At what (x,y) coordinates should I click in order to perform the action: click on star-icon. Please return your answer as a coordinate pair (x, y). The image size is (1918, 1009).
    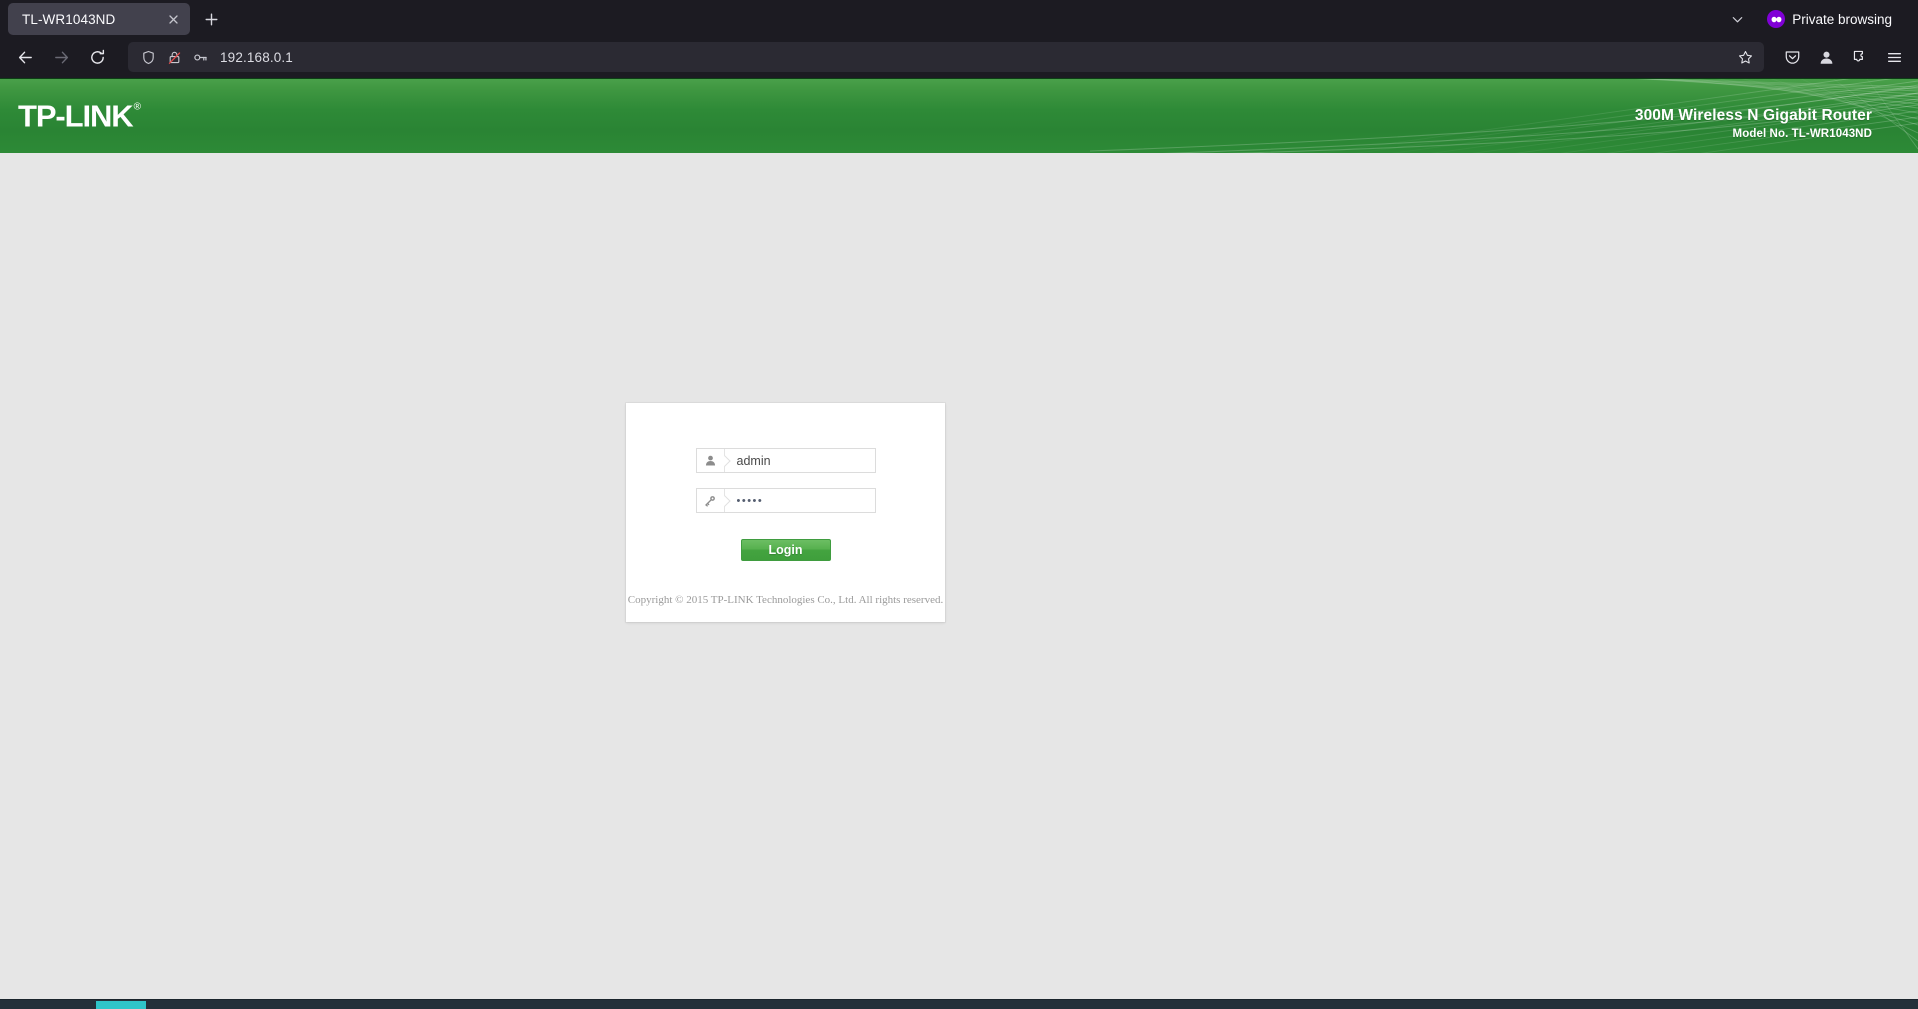
    Looking at the image, I should click on (1745, 57).